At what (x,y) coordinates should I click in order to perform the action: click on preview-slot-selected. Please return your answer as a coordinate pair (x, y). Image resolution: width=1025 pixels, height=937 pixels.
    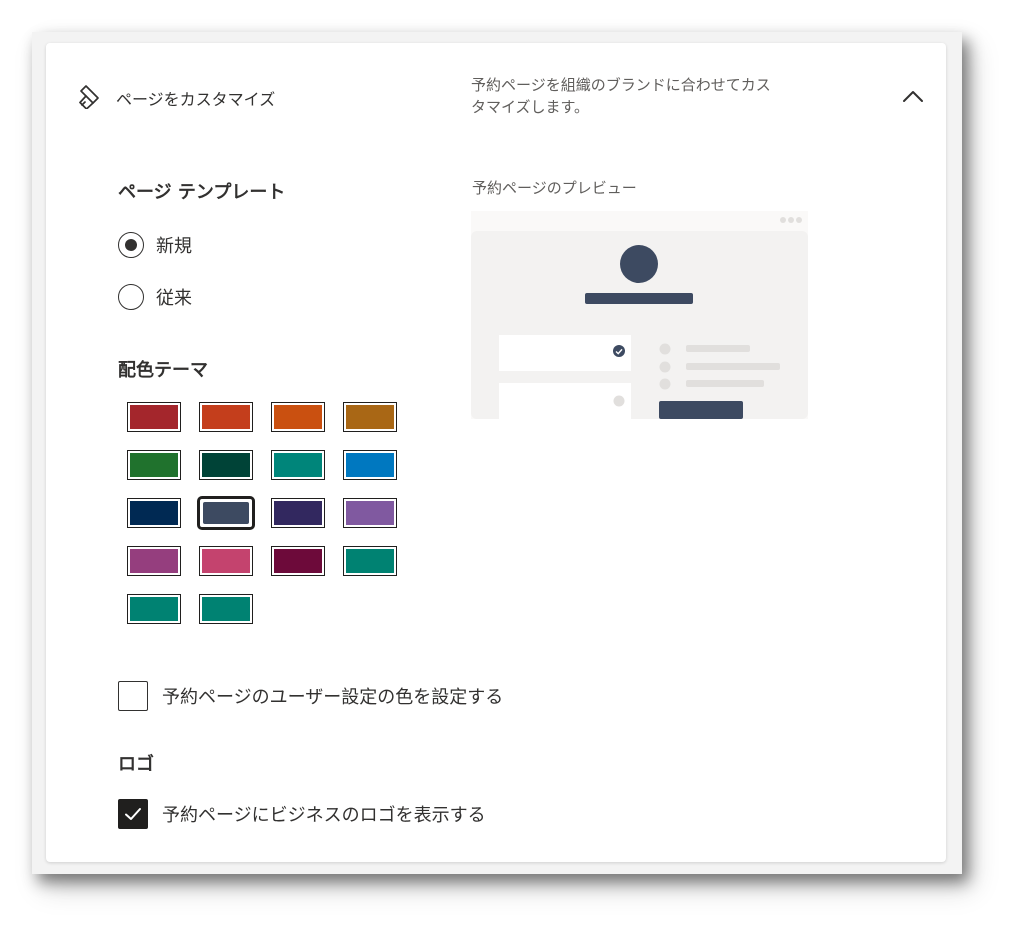
    Looking at the image, I should click on (565, 353).